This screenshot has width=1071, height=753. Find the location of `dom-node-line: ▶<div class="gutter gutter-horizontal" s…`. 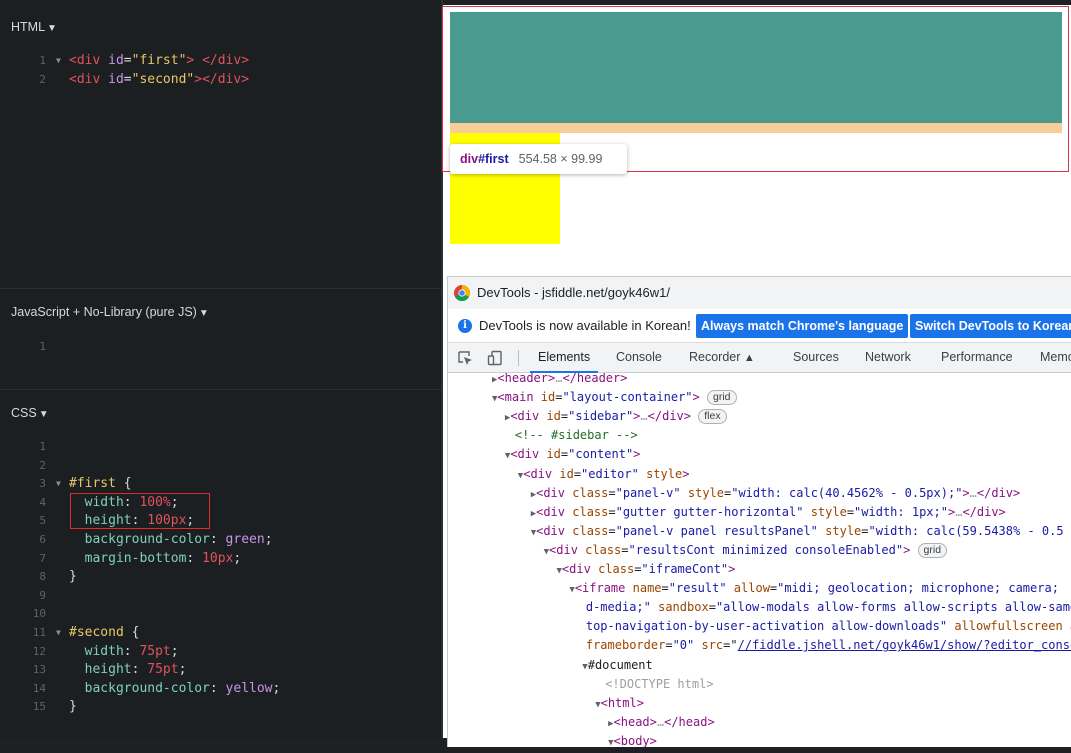

dom-node-line: ▶<div class="gutter gutter-horizontal" s… is located at coordinates (768, 512).